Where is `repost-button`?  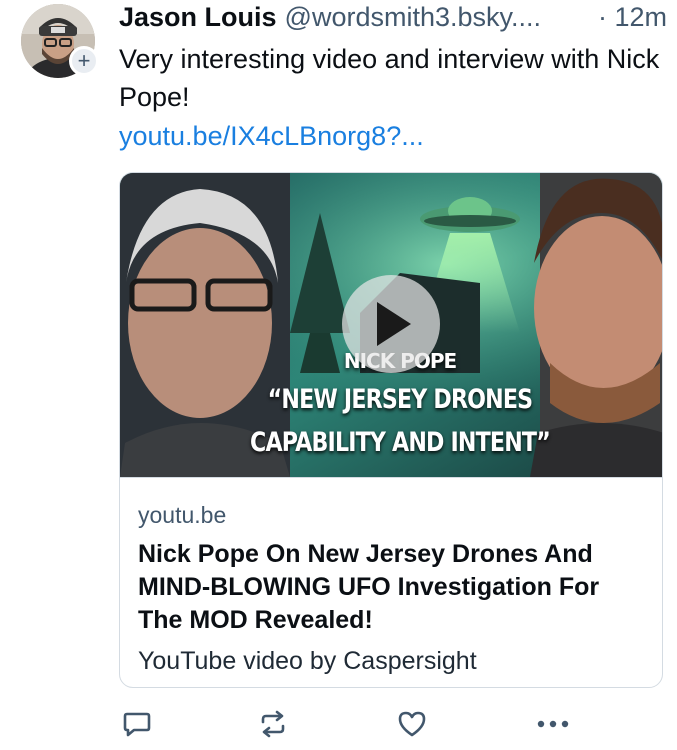 repost-button is located at coordinates (273, 724).